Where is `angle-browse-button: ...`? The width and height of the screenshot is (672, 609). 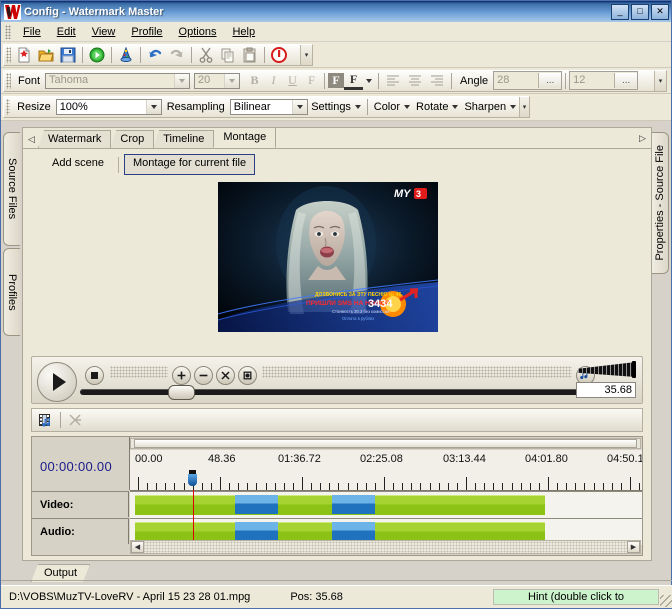
angle-browse-button: ... is located at coordinates (550, 80).